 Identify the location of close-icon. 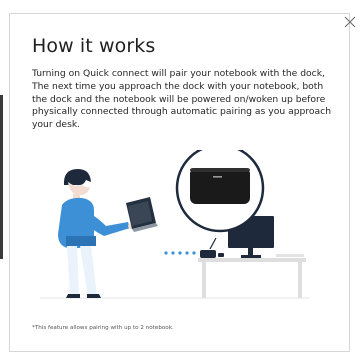
(350, 22).